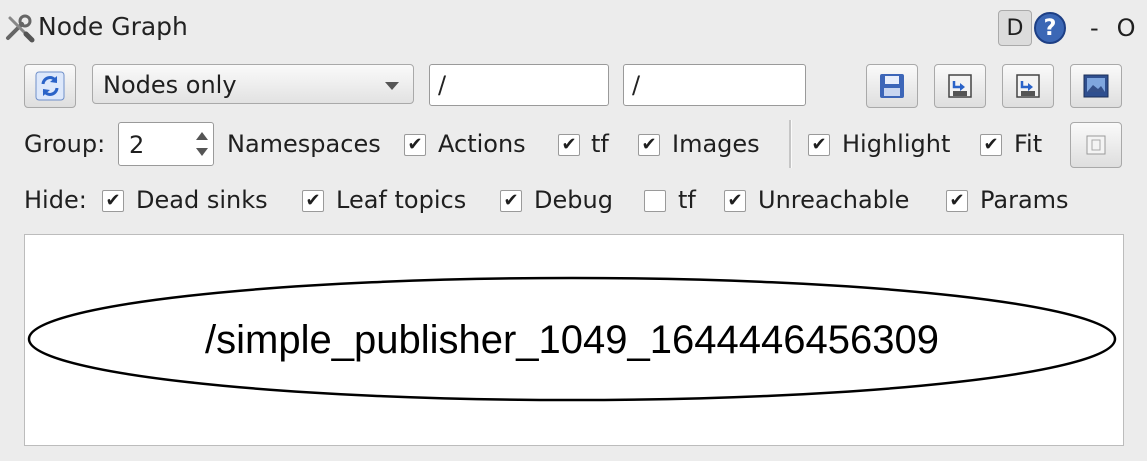 Image resolution: width=1147 pixels, height=461 pixels. Describe the element at coordinates (655, 201) in the screenshot. I see `hide-tf-checkbox` at that location.